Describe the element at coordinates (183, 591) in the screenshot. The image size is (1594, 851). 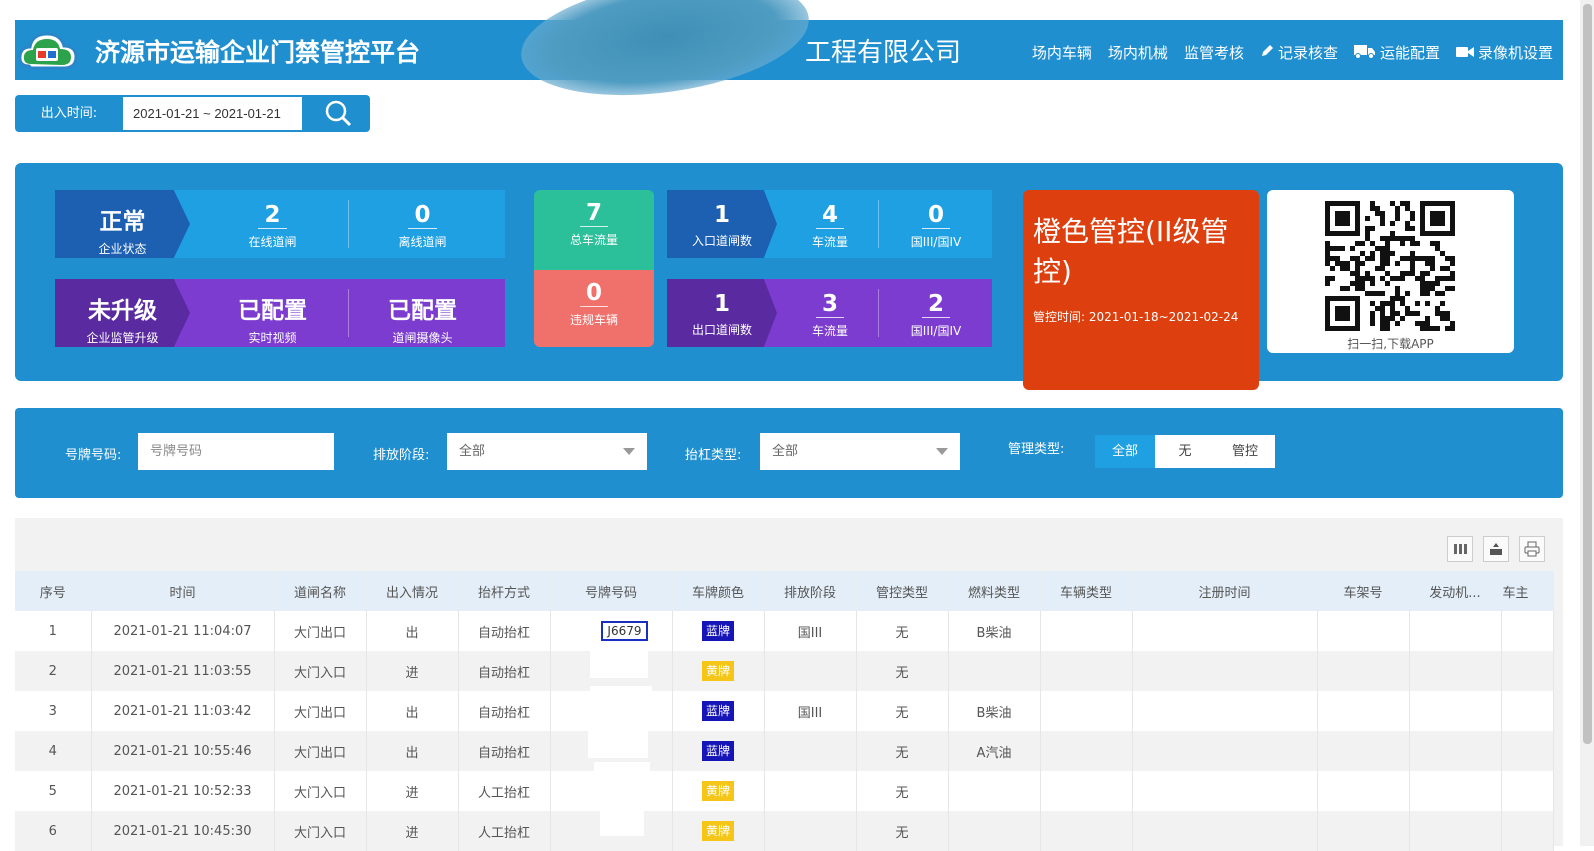
I see `col-header: 时间` at that location.